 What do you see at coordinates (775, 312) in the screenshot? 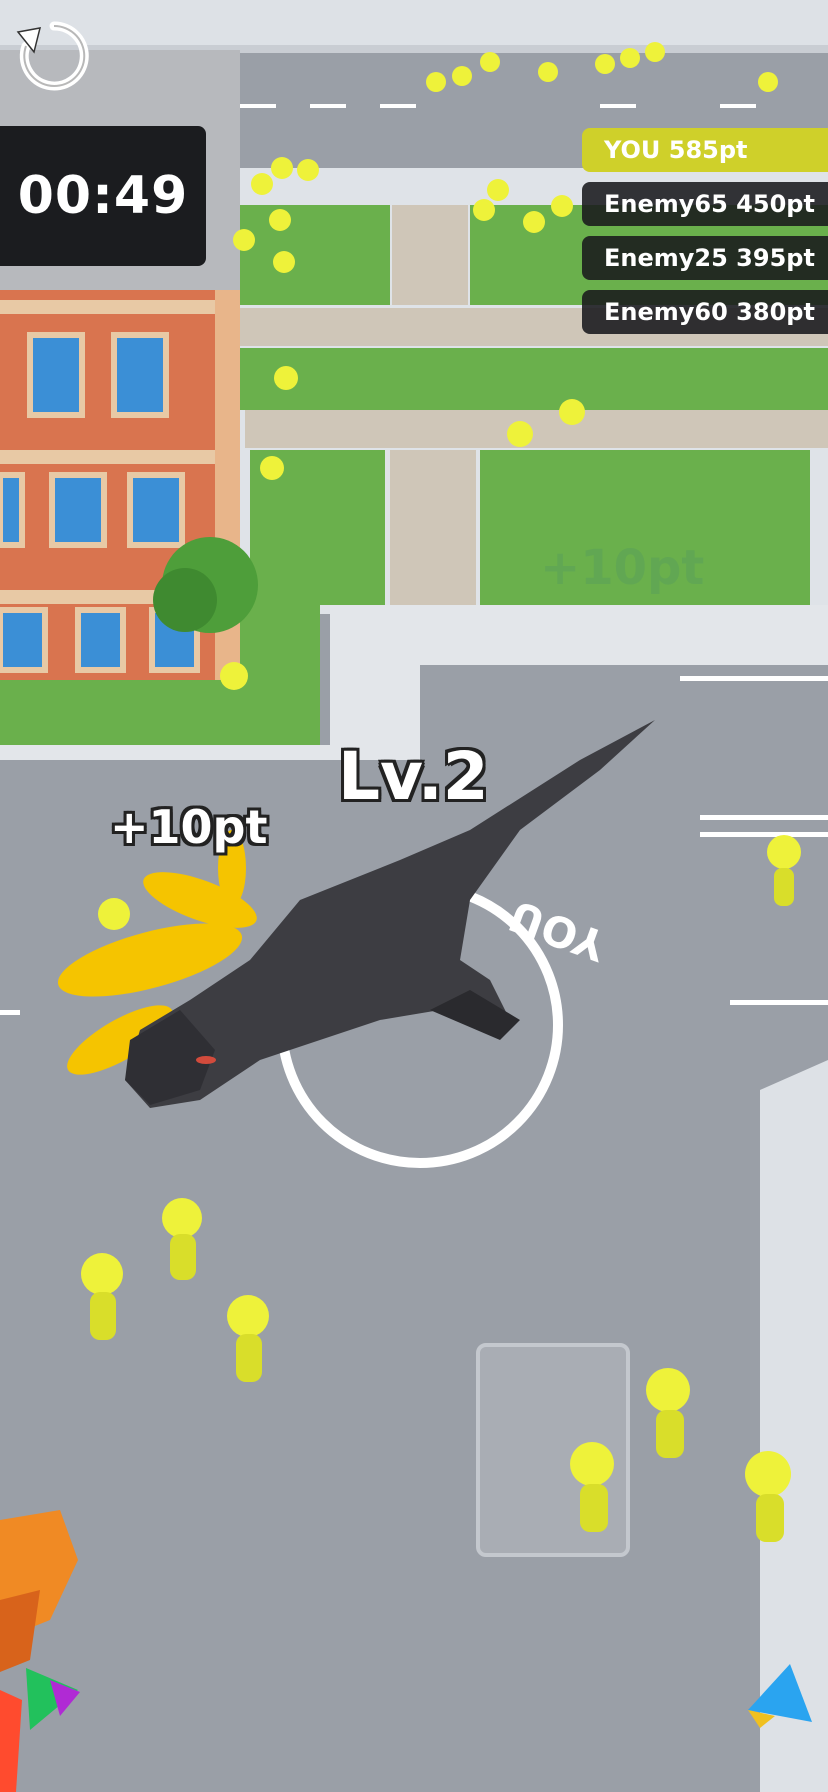
I see `leaderboard-points: 380pt` at bounding box center [775, 312].